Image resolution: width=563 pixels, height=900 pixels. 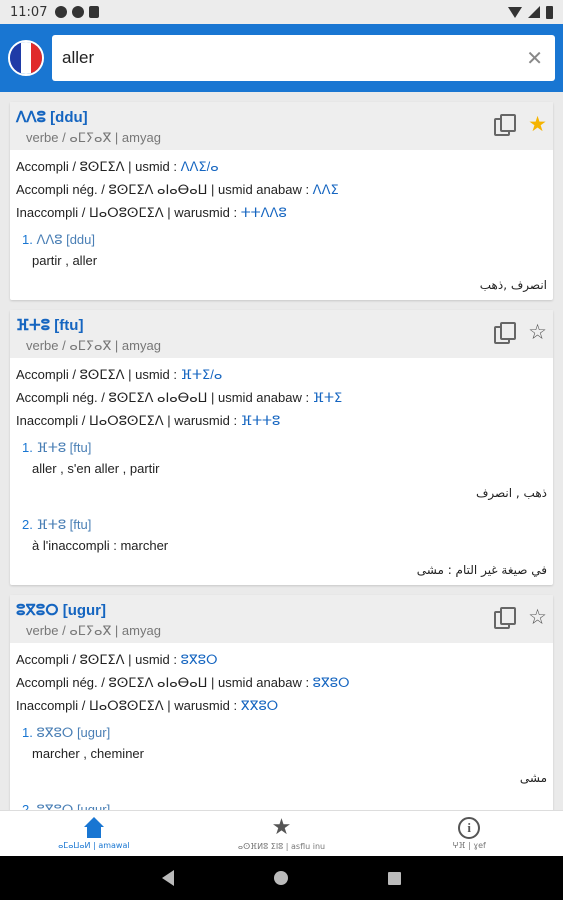 I want to click on clear-icon: ✕, so click(x=534, y=58).